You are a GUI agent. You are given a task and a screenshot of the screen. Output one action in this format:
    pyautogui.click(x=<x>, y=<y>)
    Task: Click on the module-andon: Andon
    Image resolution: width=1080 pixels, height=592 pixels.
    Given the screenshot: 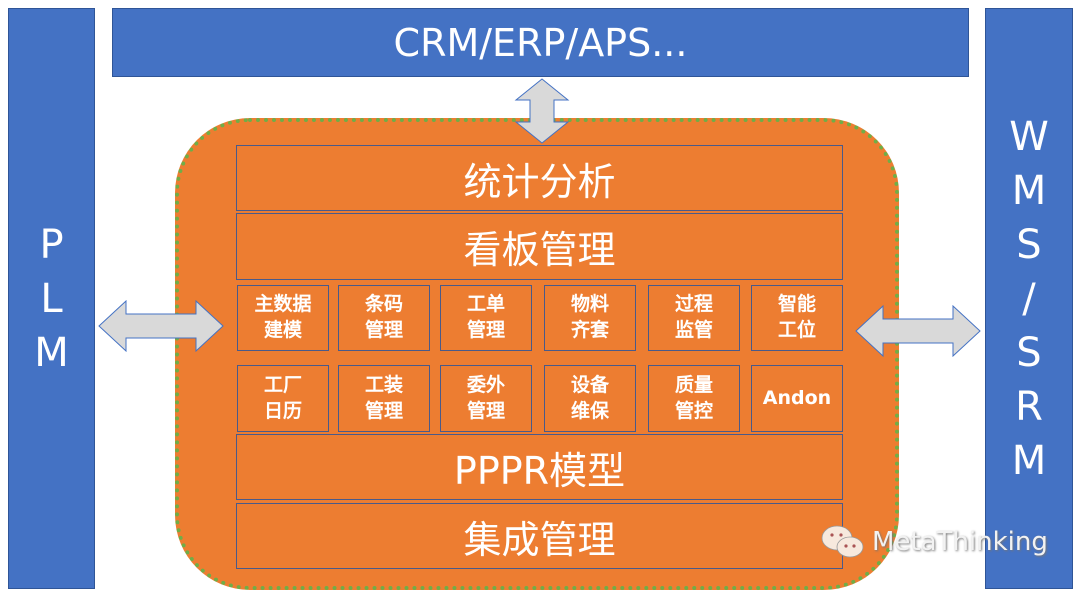 What is the action you would take?
    pyautogui.click(x=797, y=398)
    